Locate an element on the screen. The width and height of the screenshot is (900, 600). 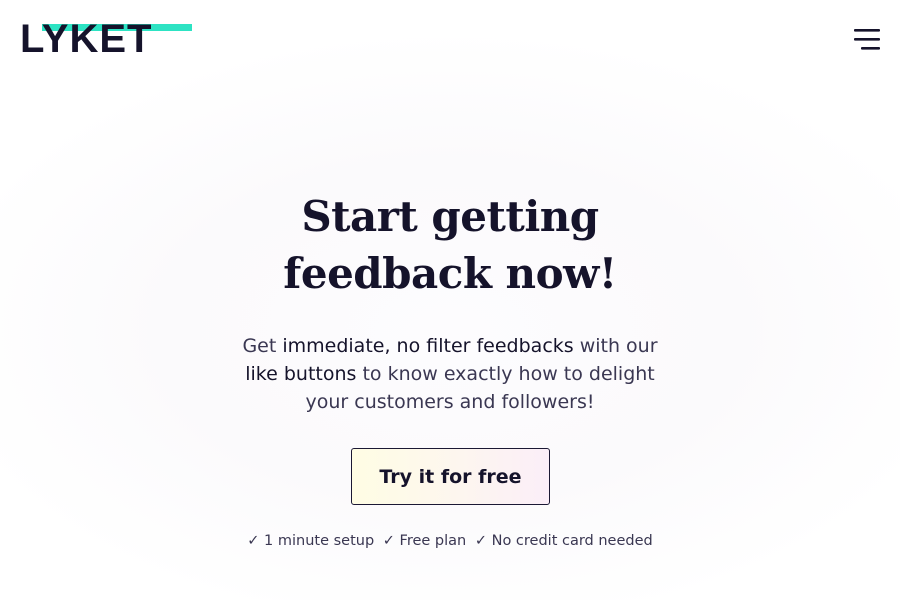
subtitle-text-2: with our is located at coordinates (615, 346).